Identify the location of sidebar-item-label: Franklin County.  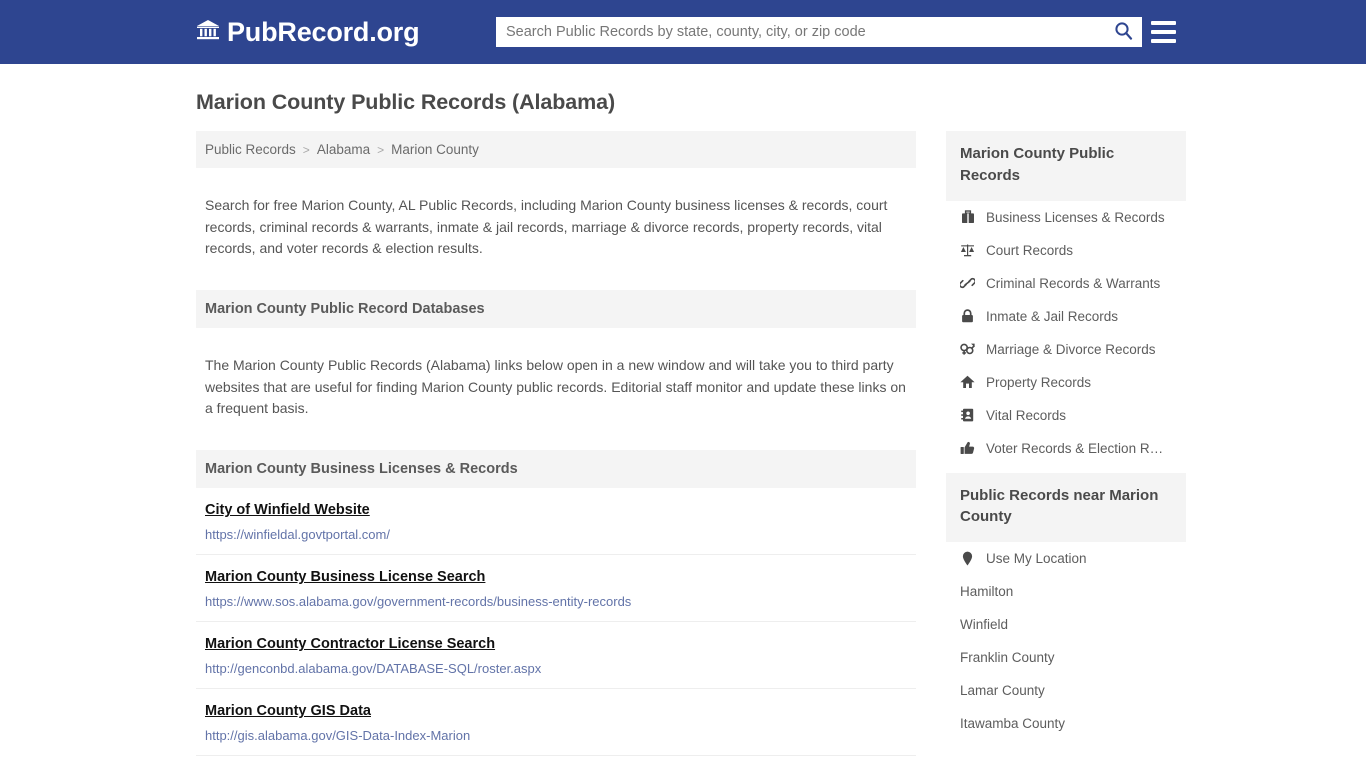
(1007, 657).